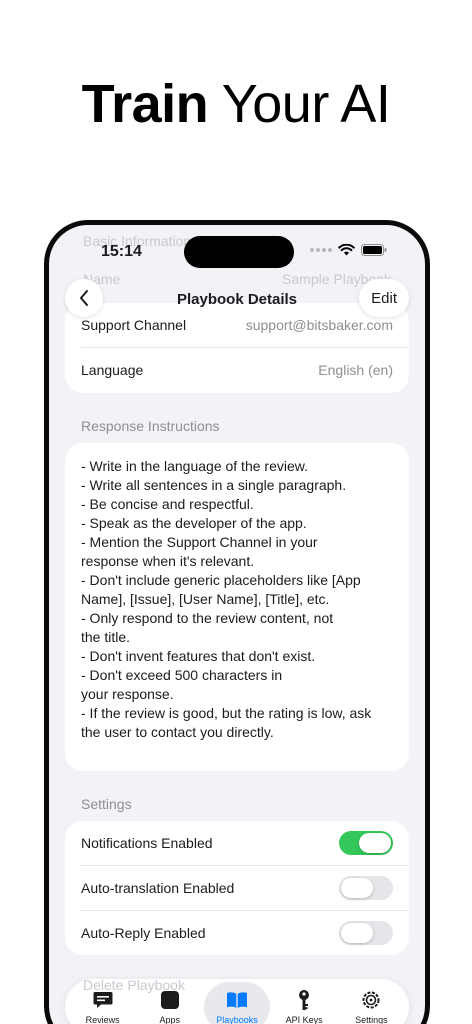  What do you see at coordinates (239, 252) in the screenshot?
I see `dynamic-island` at bounding box center [239, 252].